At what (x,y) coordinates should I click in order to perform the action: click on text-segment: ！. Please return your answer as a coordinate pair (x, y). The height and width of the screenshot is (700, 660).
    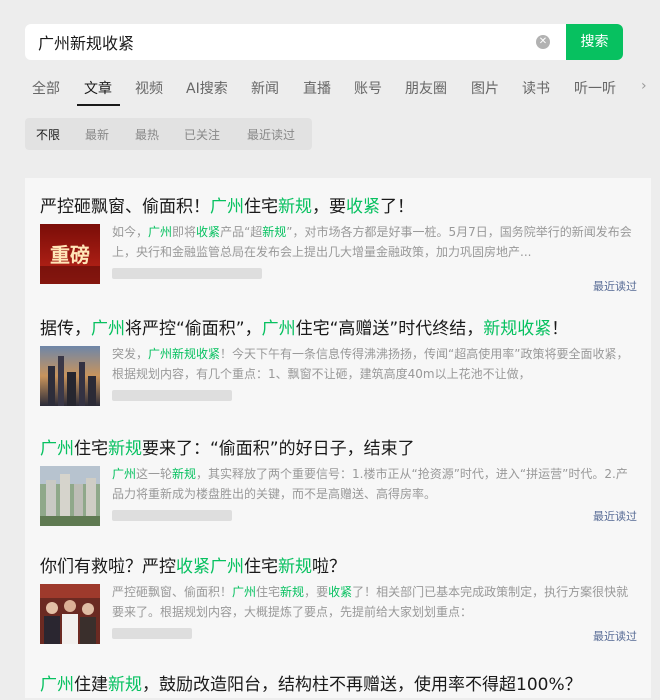
    Looking at the image, I should click on (560, 329).